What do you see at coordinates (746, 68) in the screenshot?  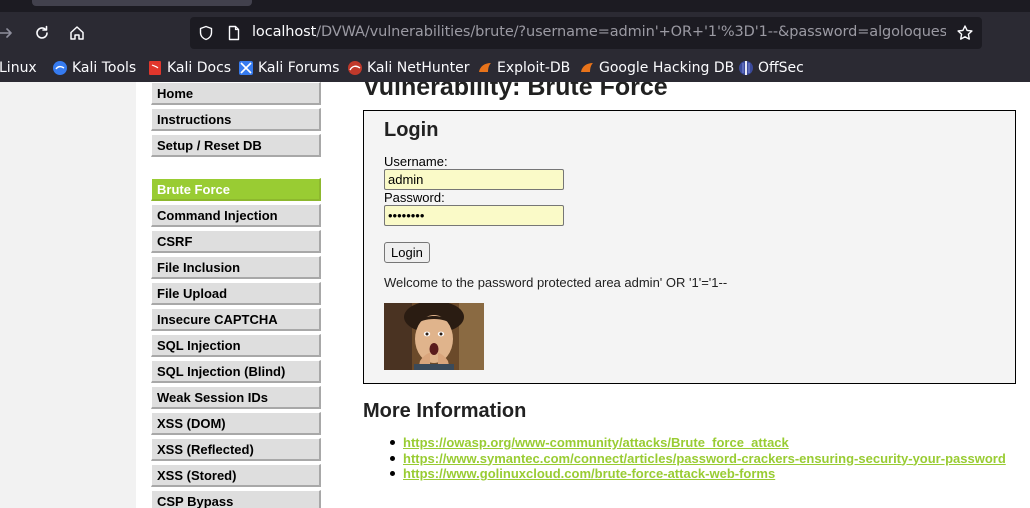 I see `offsec-icon` at bounding box center [746, 68].